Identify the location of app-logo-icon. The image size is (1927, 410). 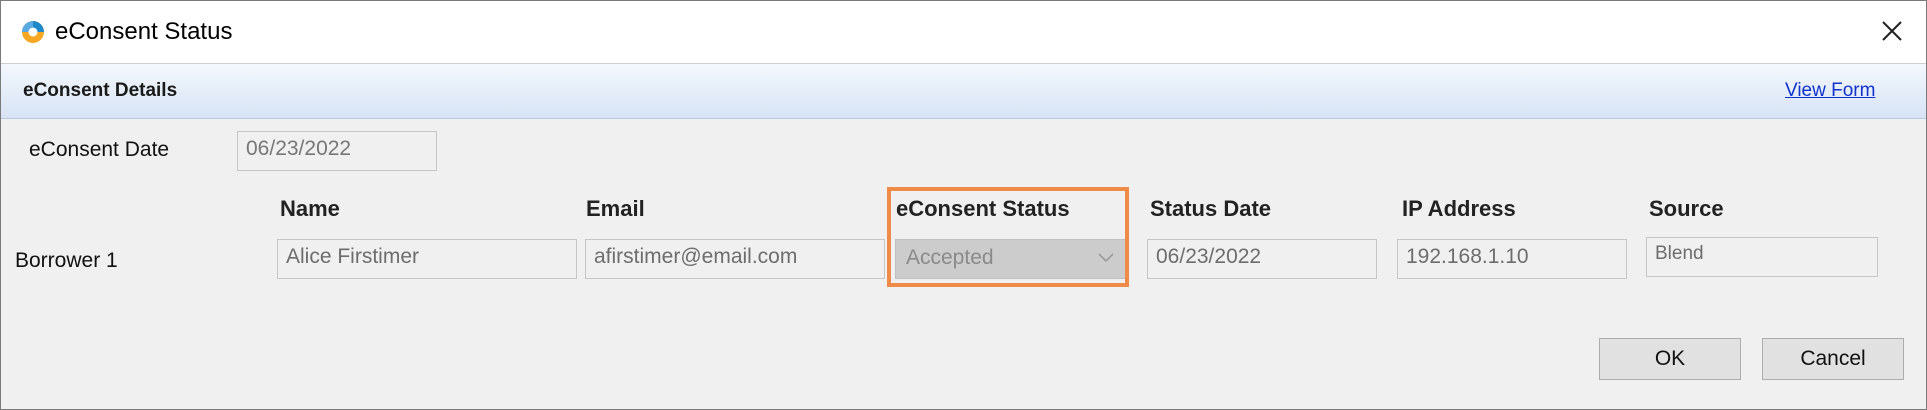
(33, 32).